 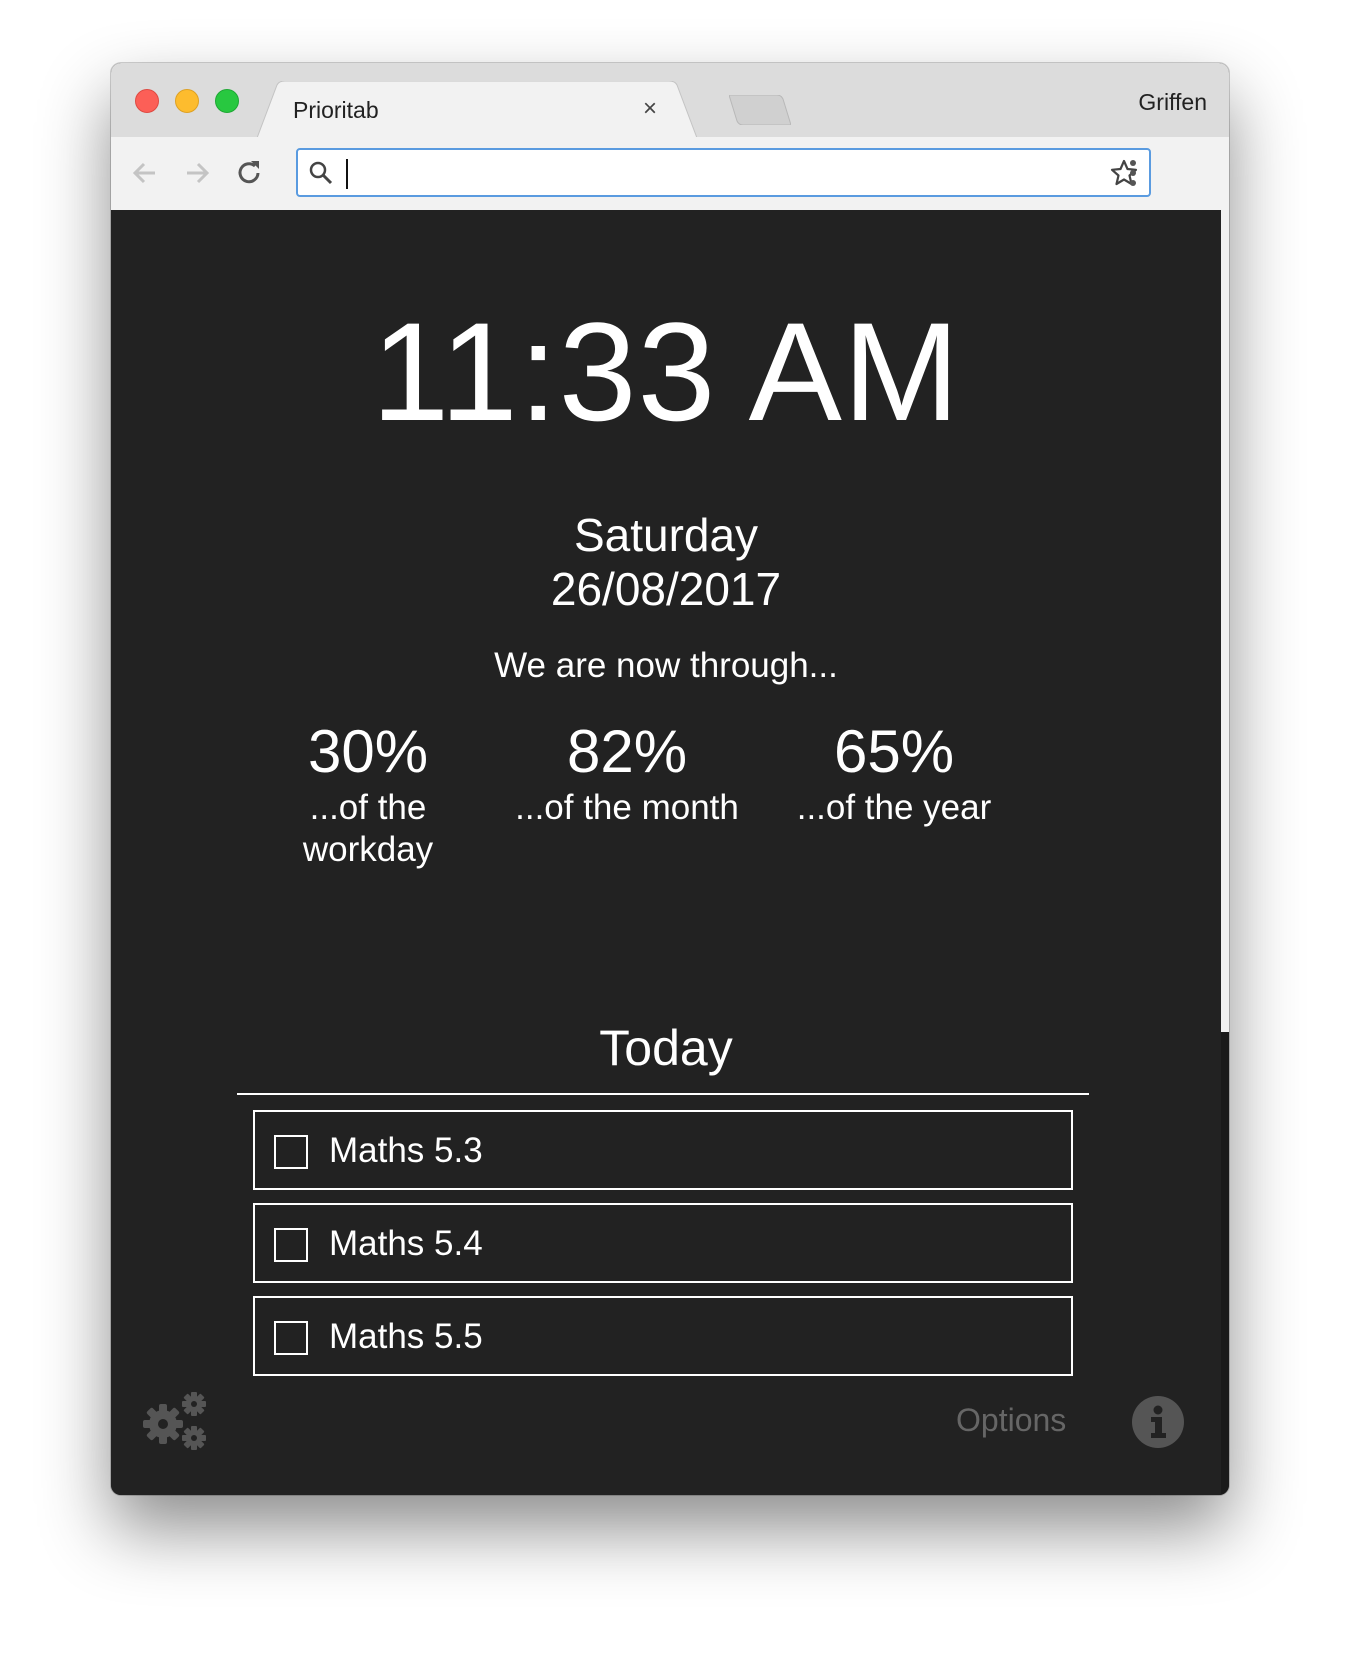 What do you see at coordinates (663, 1150) in the screenshot?
I see `task-item: Maths 5.3` at bounding box center [663, 1150].